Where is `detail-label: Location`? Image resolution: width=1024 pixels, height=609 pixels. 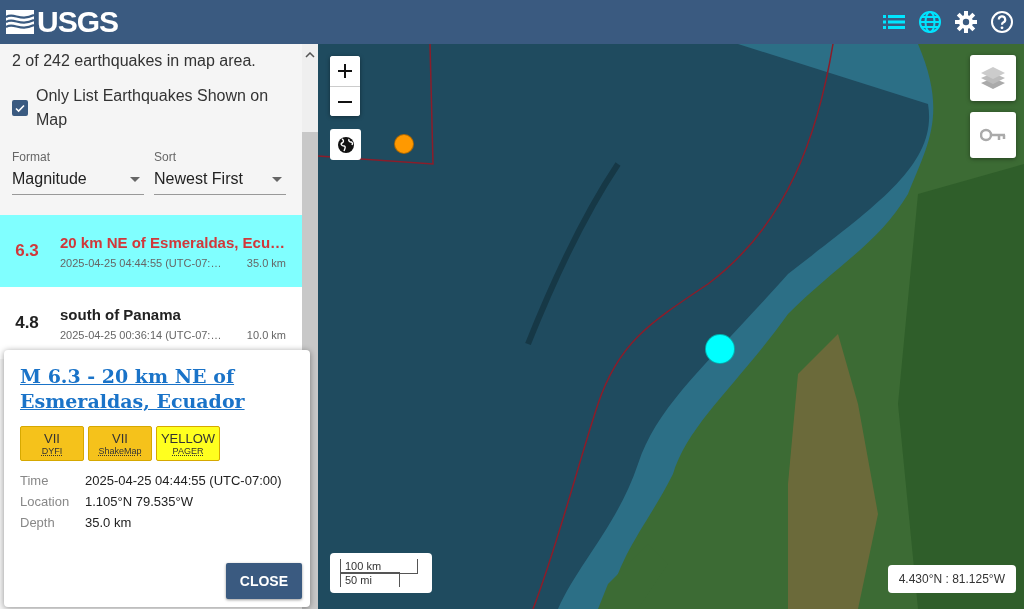
detail-label: Location is located at coordinates (45, 501).